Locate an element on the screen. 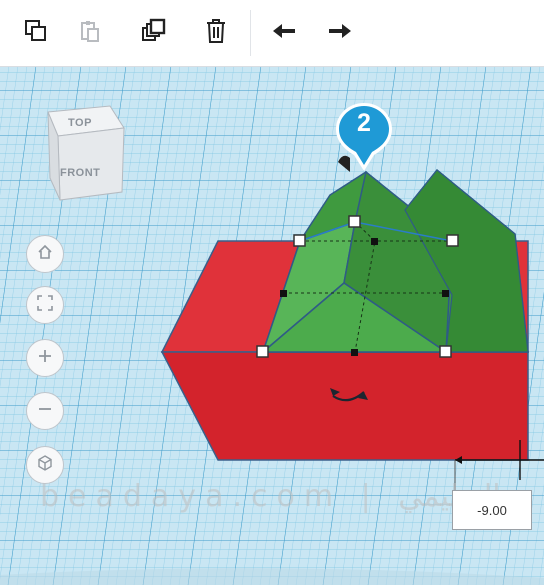 The width and height of the screenshot is (544, 585). plus-icon is located at coordinates (45, 358).